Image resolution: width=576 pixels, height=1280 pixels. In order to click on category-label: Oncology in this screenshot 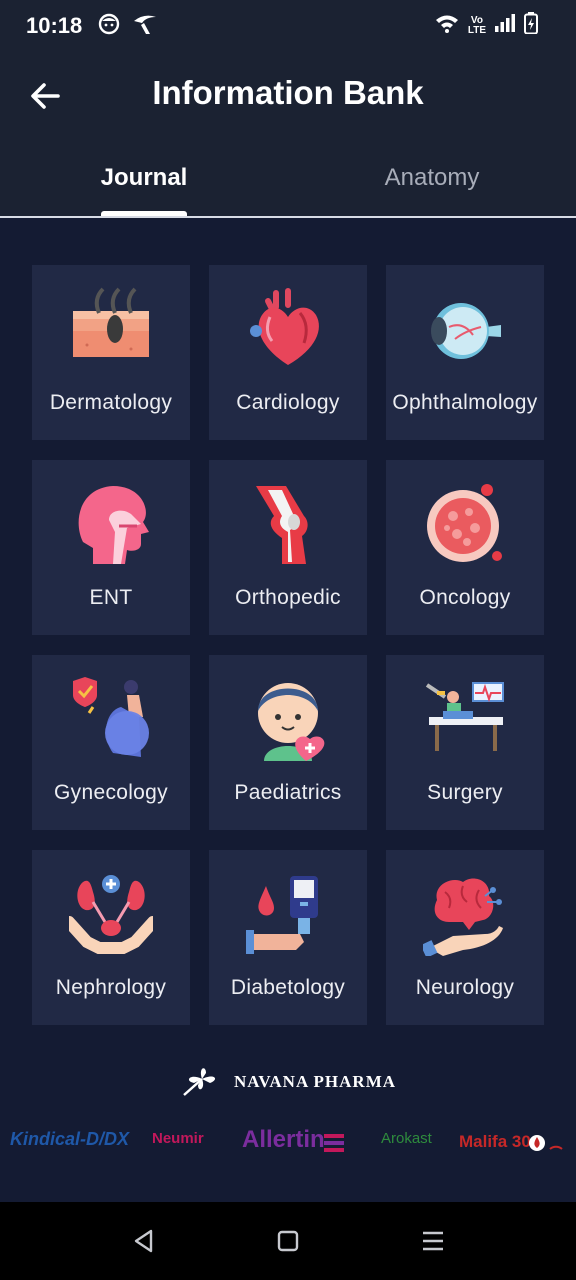, I will do `click(465, 597)`.